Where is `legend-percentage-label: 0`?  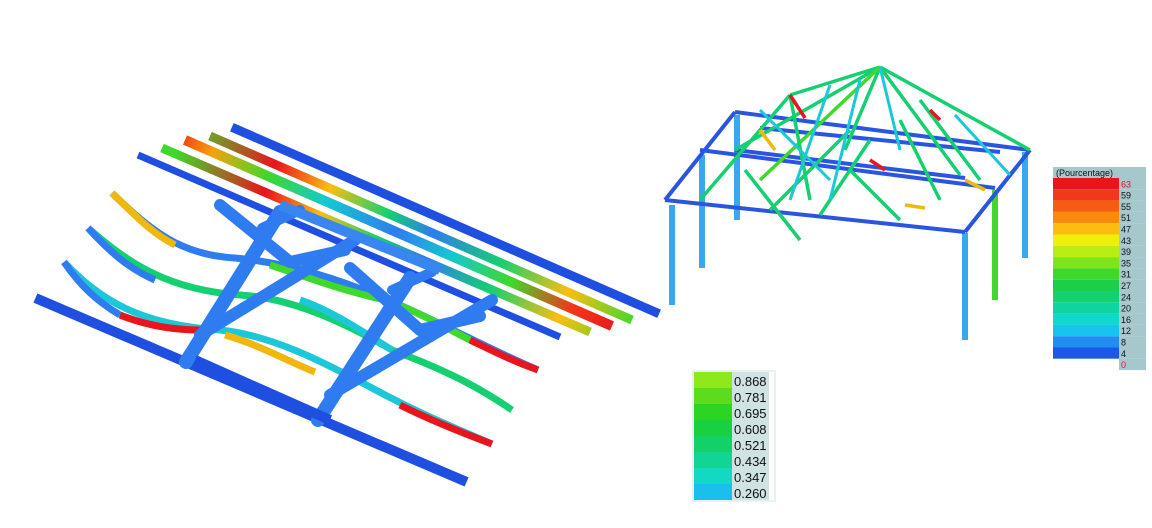 legend-percentage-label: 0 is located at coordinates (1123, 365).